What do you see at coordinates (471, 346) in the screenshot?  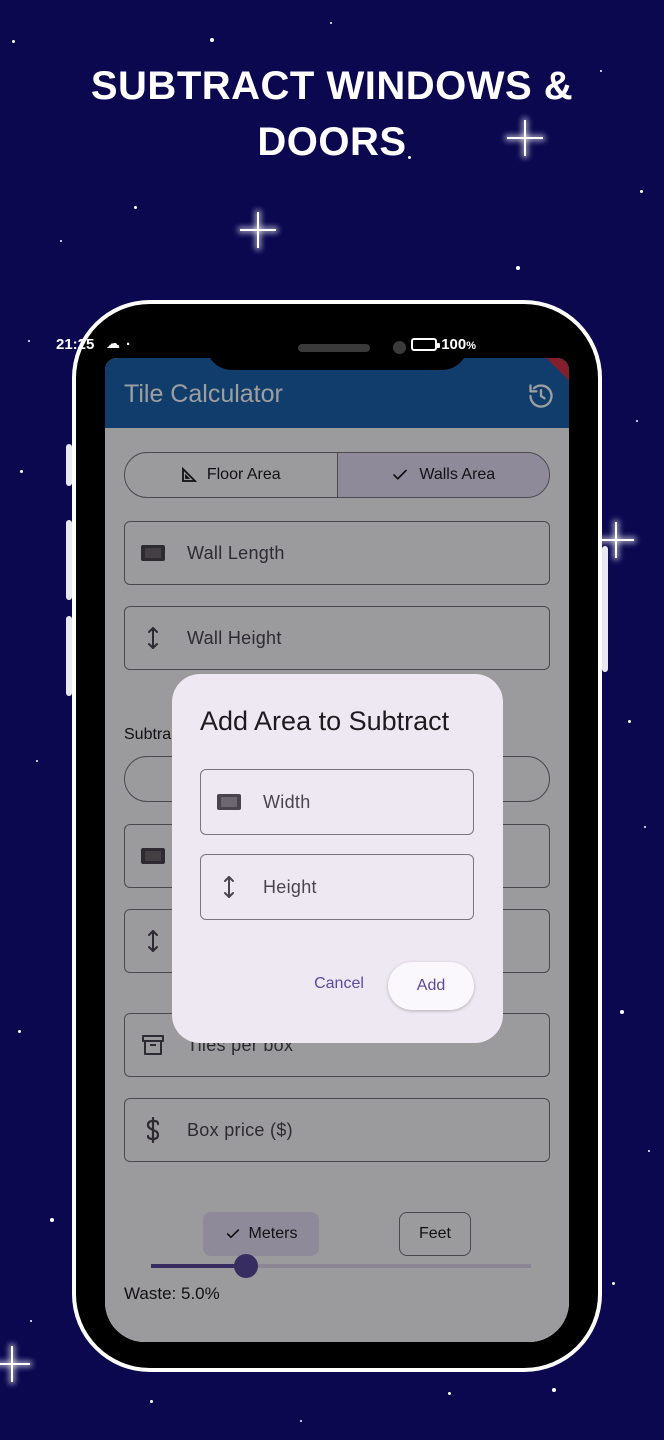 I see `battery-unit: %` at bounding box center [471, 346].